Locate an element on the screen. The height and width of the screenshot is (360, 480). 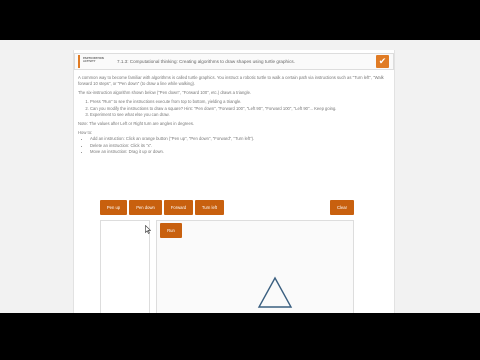
howto-item: Delete an instruction: Click its "x". is located at coordinates (240, 146).